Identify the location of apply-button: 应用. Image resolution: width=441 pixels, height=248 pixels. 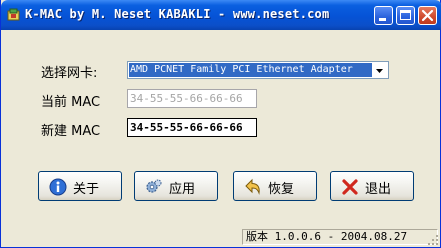
(176, 186).